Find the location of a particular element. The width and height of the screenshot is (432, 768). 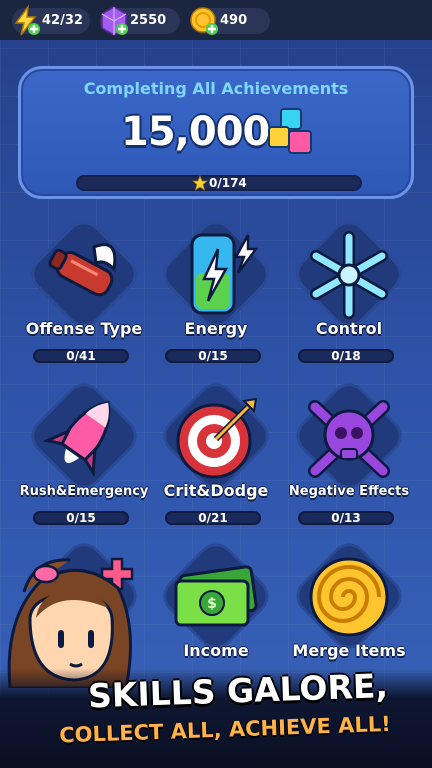

category-rush-emergency: Rush&Emergency 0/15 is located at coordinates (84, 460).